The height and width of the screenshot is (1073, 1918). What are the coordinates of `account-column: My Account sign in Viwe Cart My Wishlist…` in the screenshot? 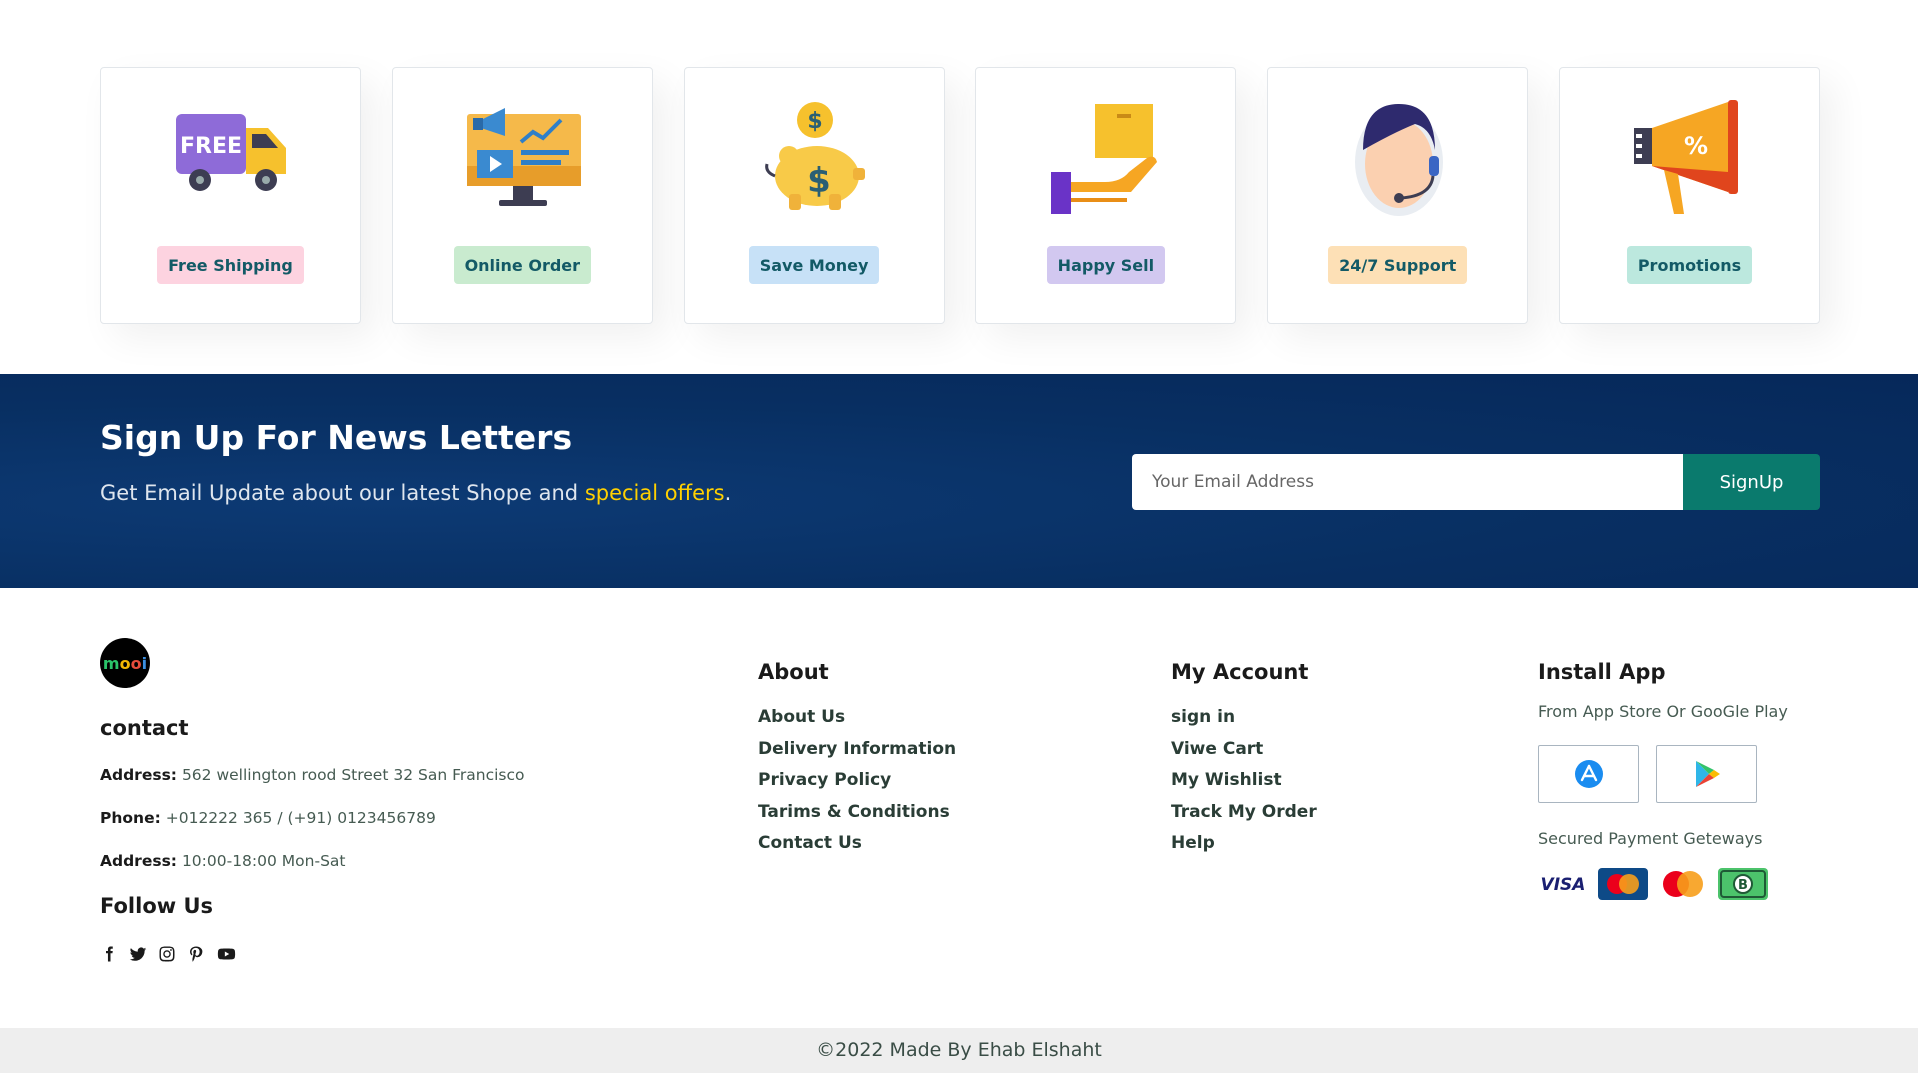 It's located at (1244, 760).